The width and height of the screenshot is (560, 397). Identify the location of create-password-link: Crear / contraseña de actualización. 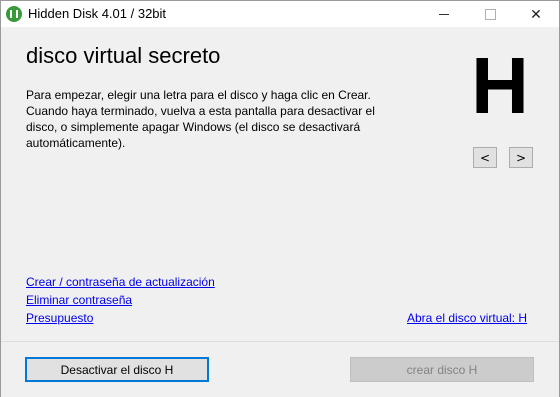
(120, 282).